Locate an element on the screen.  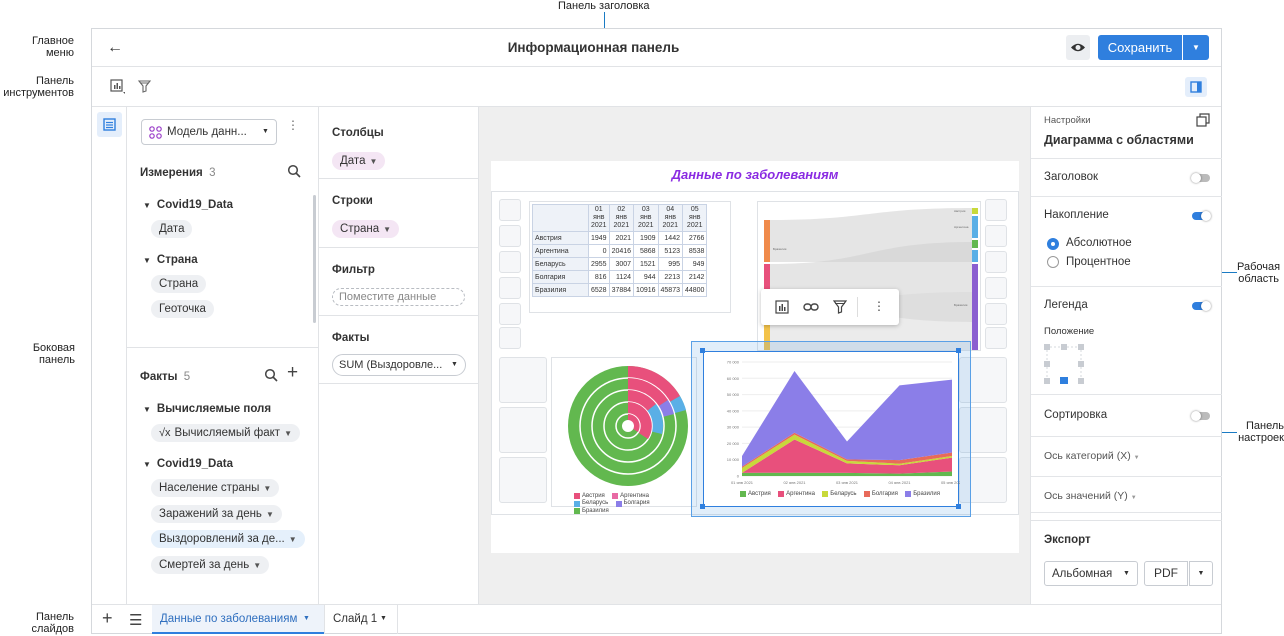
filter-slot: Фильтр Поместите данные is located at coordinates (398, 282).